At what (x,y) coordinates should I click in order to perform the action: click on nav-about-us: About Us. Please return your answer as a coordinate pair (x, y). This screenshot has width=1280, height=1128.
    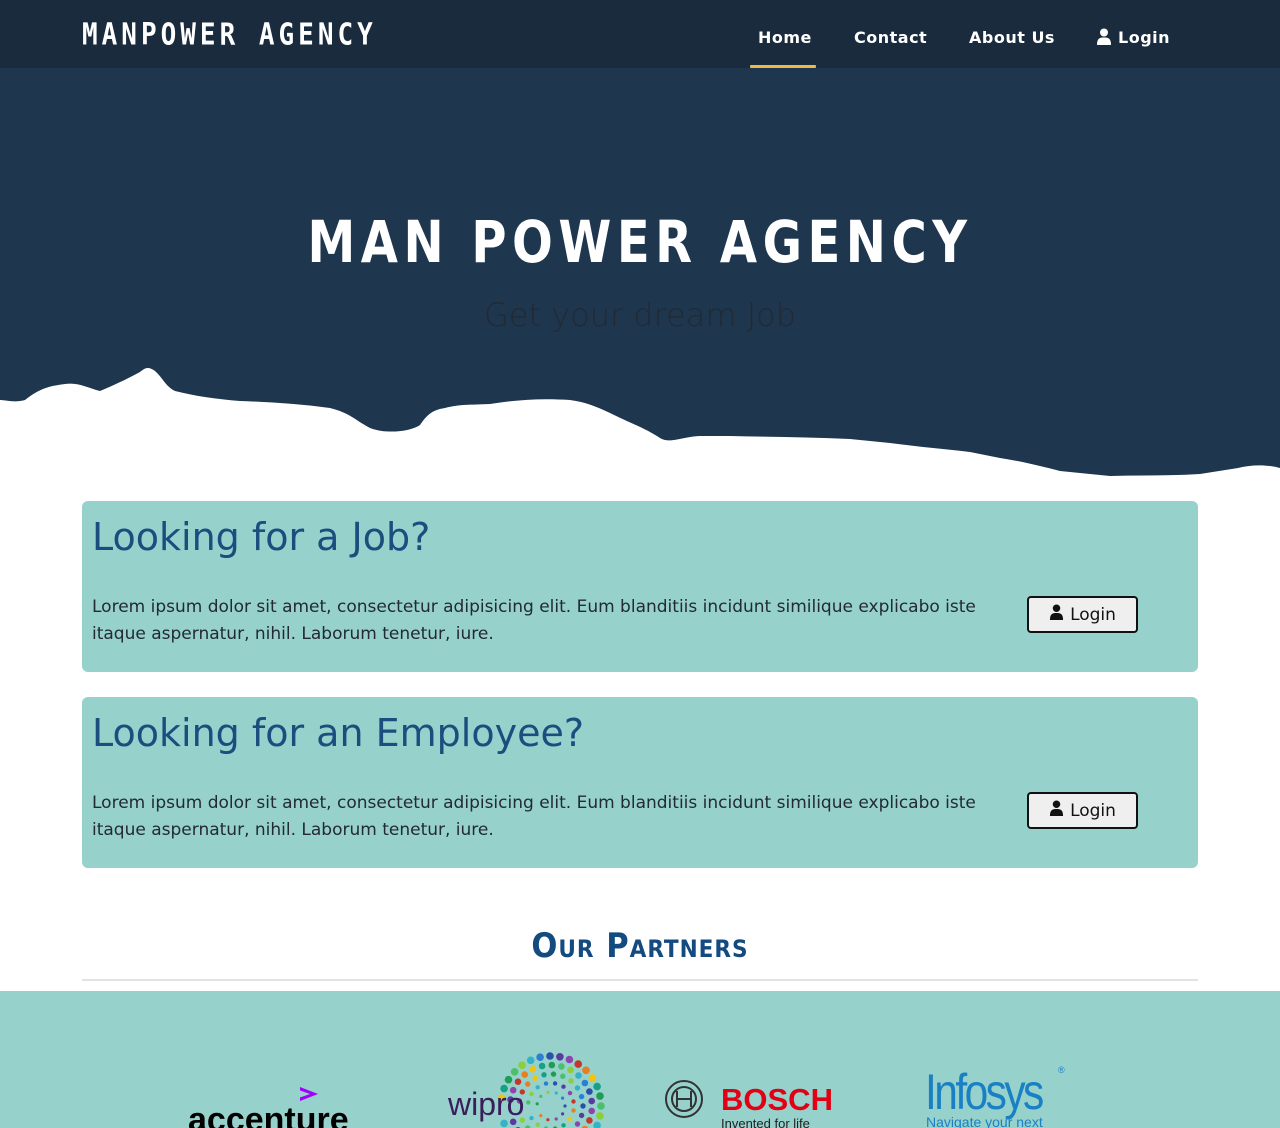
    Looking at the image, I should click on (1012, 37).